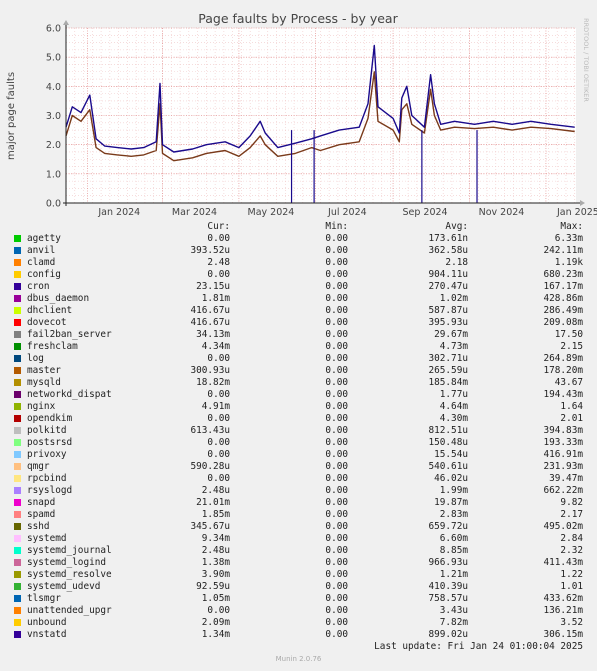 The height and width of the screenshot is (671, 597). I want to click on legend-max-value: 209.08m, so click(563, 322).